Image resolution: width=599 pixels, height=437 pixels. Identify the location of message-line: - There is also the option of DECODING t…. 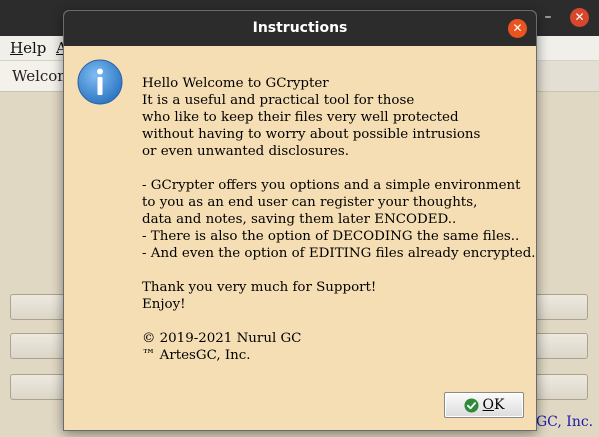
(331, 236).